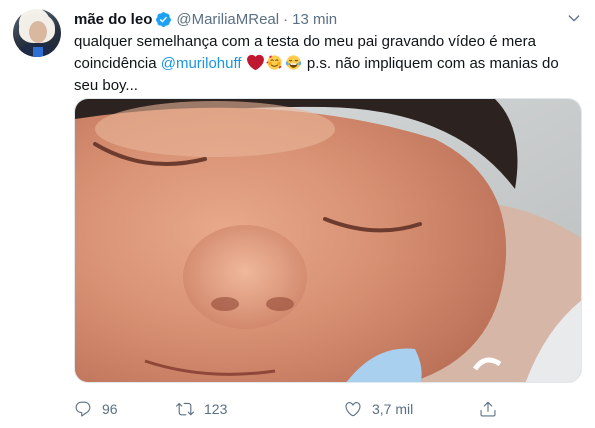 Image resolution: width=595 pixels, height=428 pixels. I want to click on share-button, so click(488, 409).